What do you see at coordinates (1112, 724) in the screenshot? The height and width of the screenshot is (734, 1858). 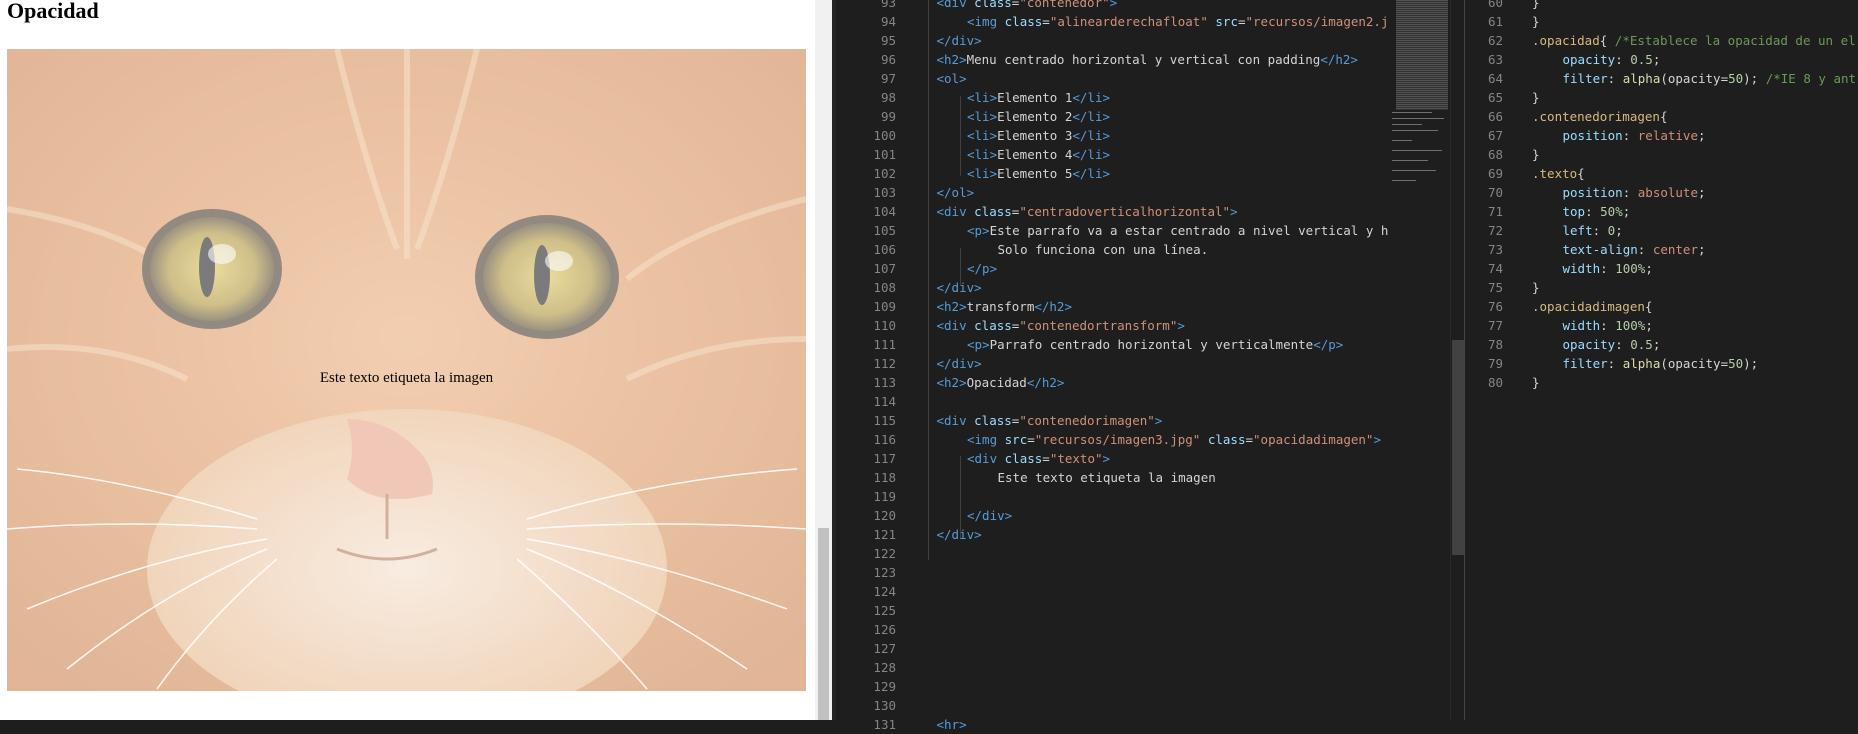 I see `code-line: 131 <hr>` at bounding box center [1112, 724].